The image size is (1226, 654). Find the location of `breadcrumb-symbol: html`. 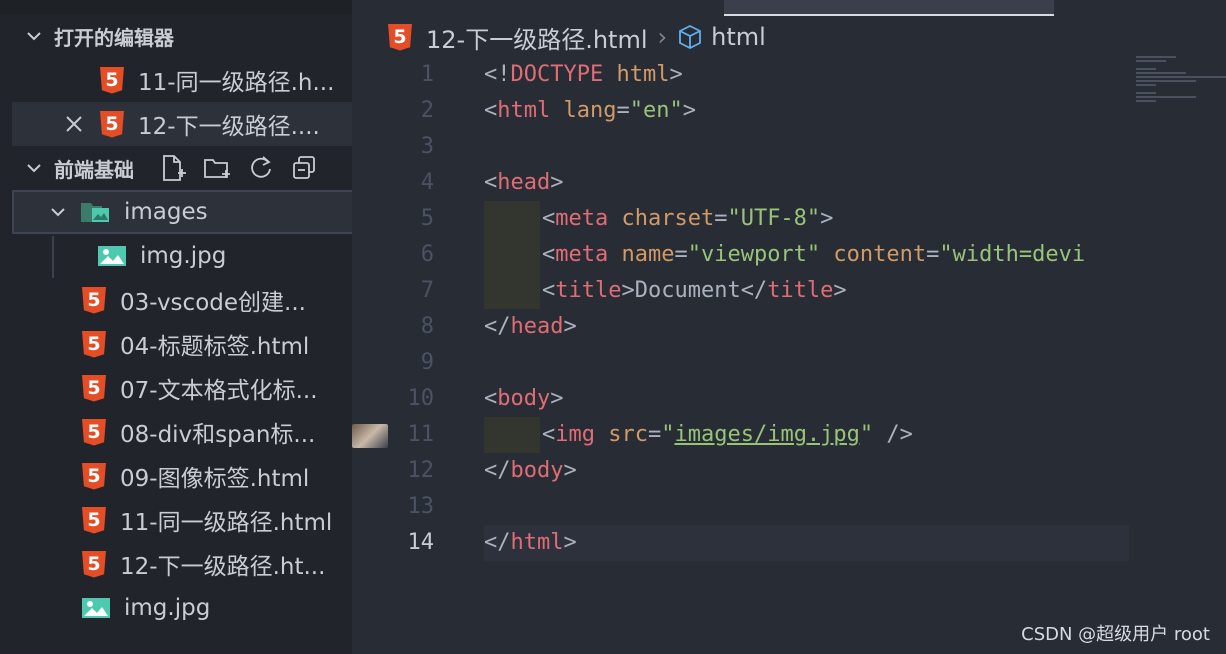

breadcrumb-symbol: html is located at coordinates (738, 37).